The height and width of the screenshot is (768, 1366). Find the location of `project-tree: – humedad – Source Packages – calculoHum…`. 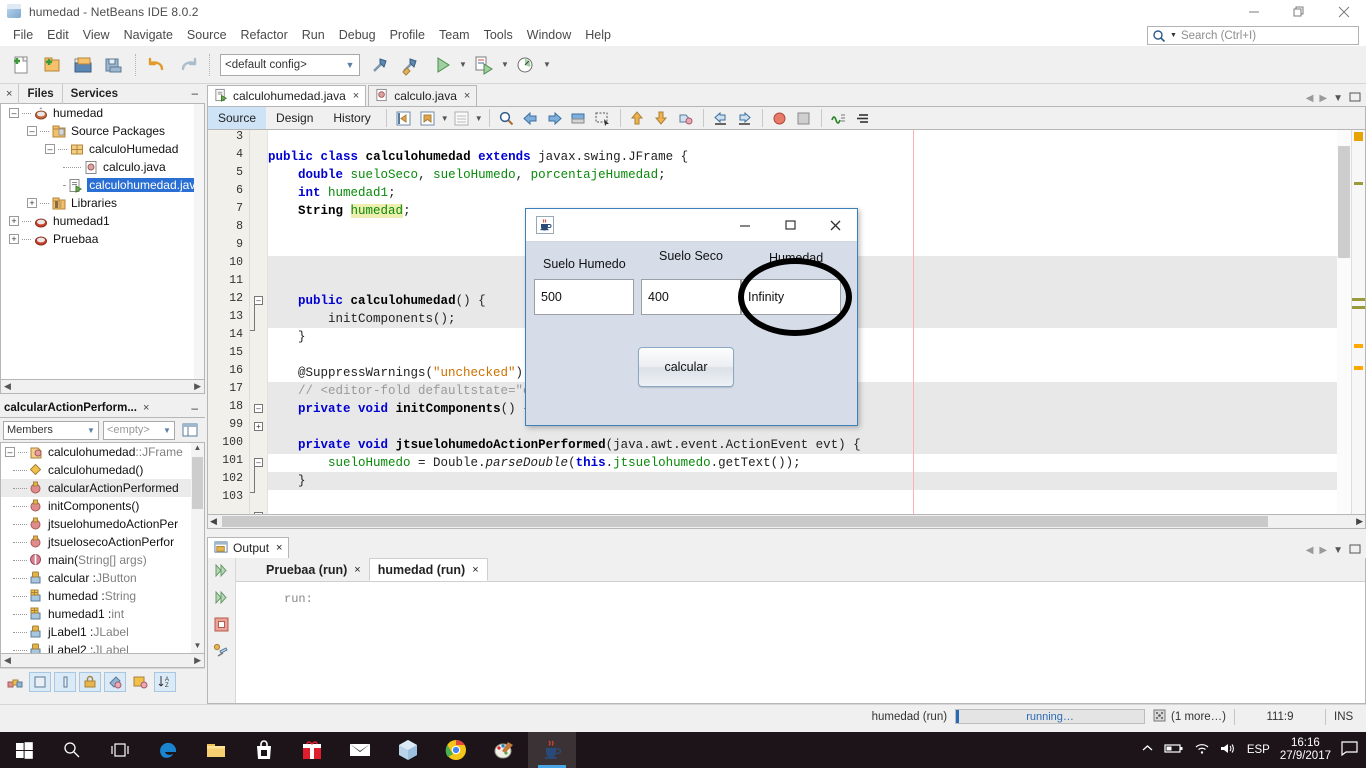

project-tree: – humedad – Source Packages – calculoHum… is located at coordinates (102, 242).